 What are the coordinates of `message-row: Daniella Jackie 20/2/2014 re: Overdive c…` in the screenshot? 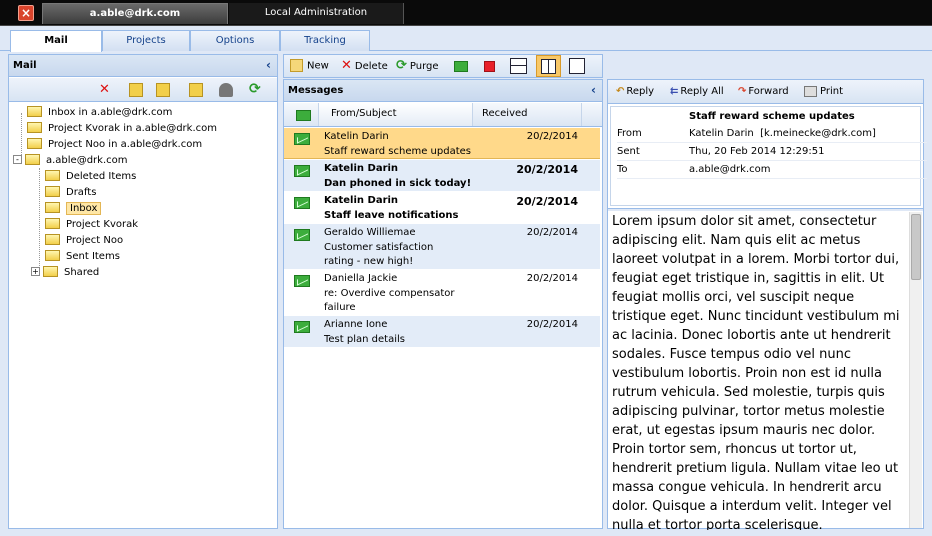 It's located at (442, 292).